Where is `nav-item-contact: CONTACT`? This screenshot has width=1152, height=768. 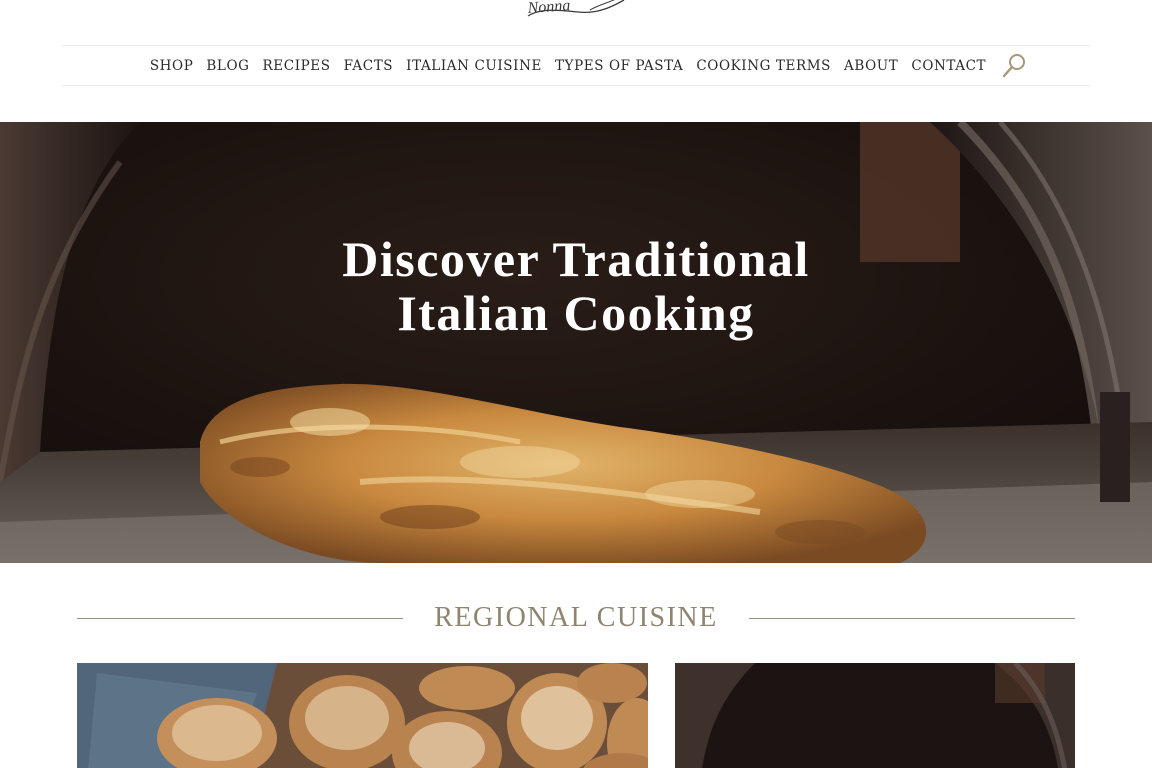
nav-item-contact: CONTACT is located at coordinates (949, 66).